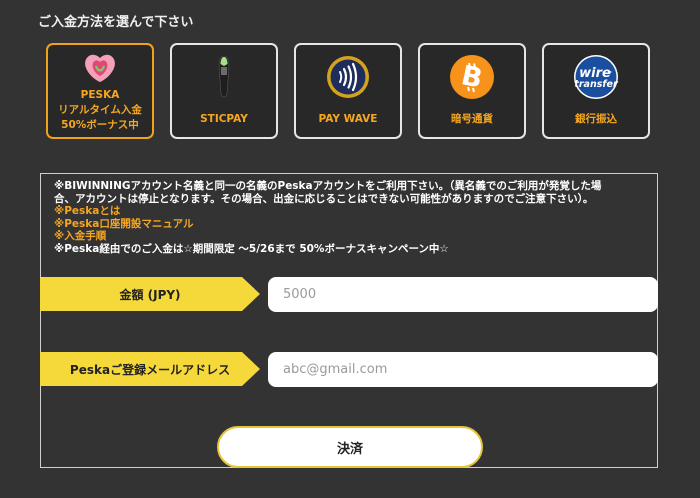 Image resolution: width=700 pixels, height=498 pixels. I want to click on method-sticpay: STICPAY, so click(224, 91).